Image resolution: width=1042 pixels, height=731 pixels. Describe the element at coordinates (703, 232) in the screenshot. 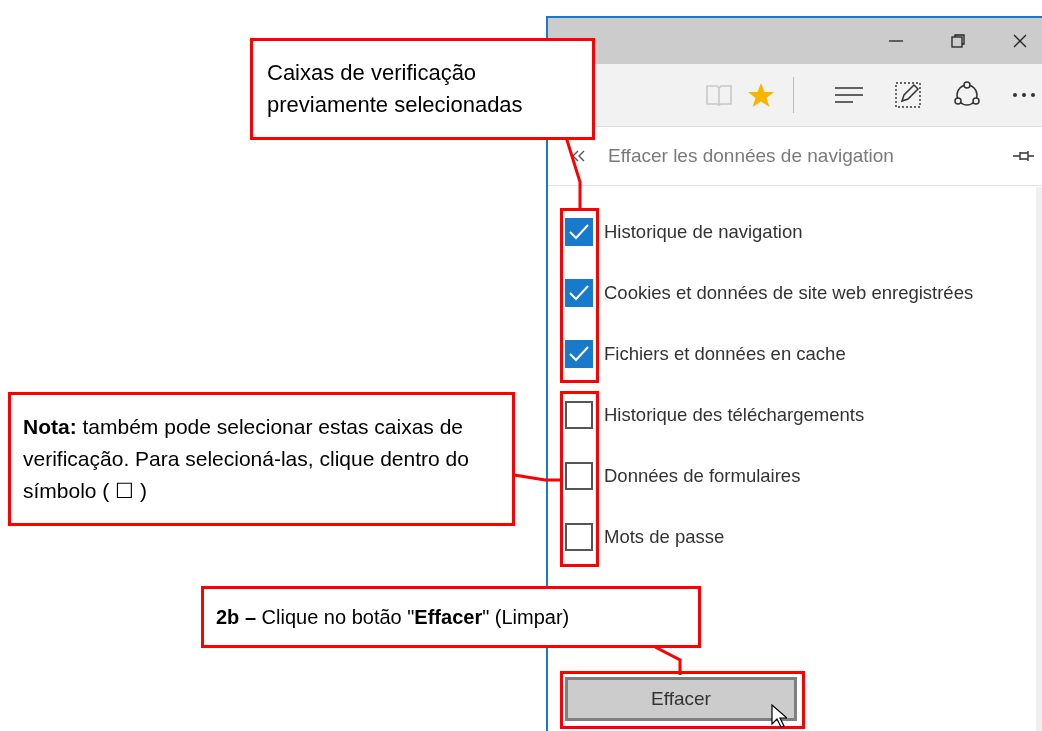

I see `checkbox-label: Historique de navigation` at that location.